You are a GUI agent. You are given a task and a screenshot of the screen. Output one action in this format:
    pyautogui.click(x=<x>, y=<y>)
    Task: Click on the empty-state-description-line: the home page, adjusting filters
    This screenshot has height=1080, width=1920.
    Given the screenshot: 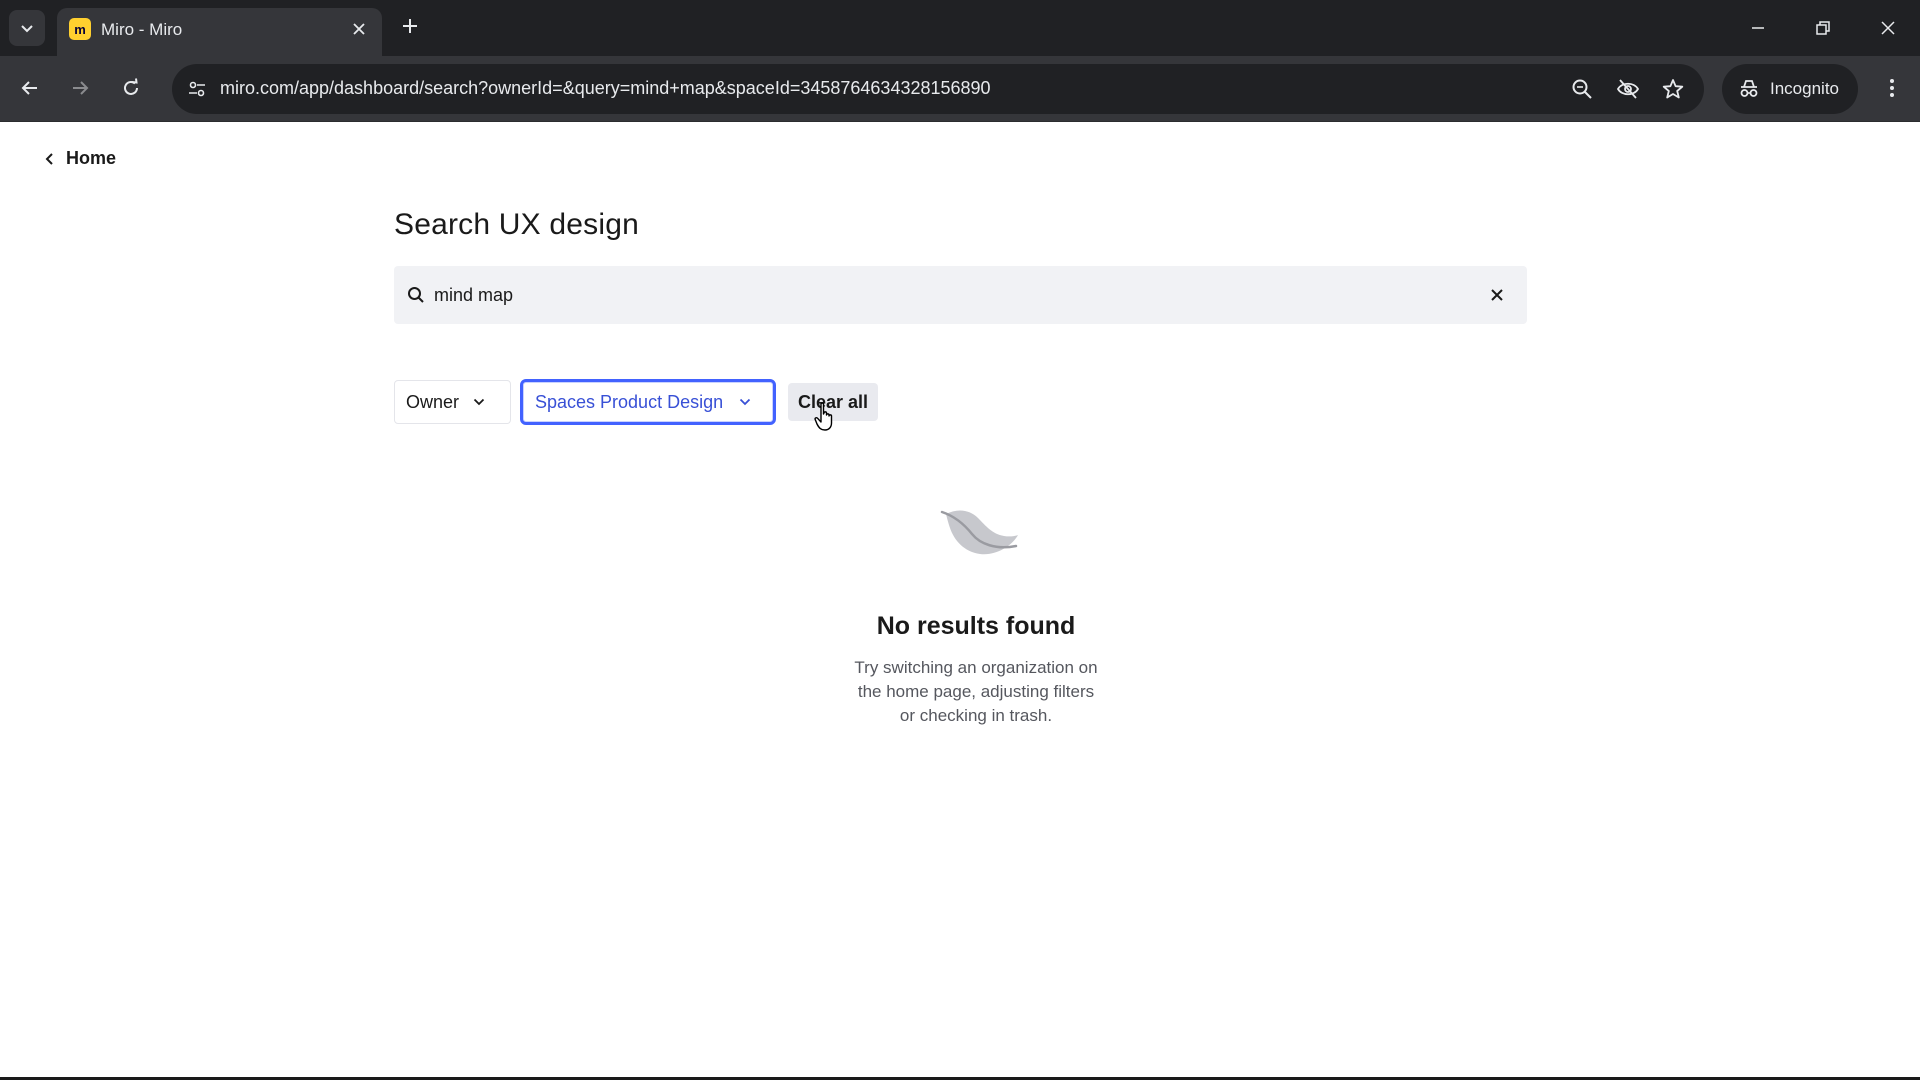 What is the action you would take?
    pyautogui.click(x=976, y=691)
    